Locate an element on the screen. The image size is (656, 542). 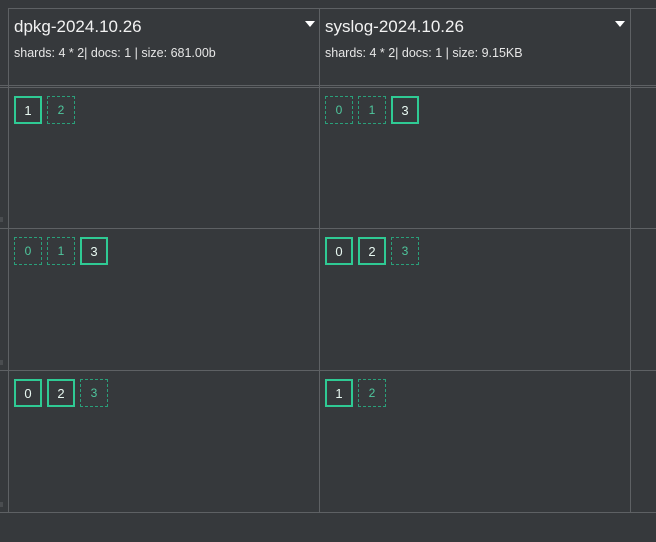
column-divider is located at coordinates (630, 260).